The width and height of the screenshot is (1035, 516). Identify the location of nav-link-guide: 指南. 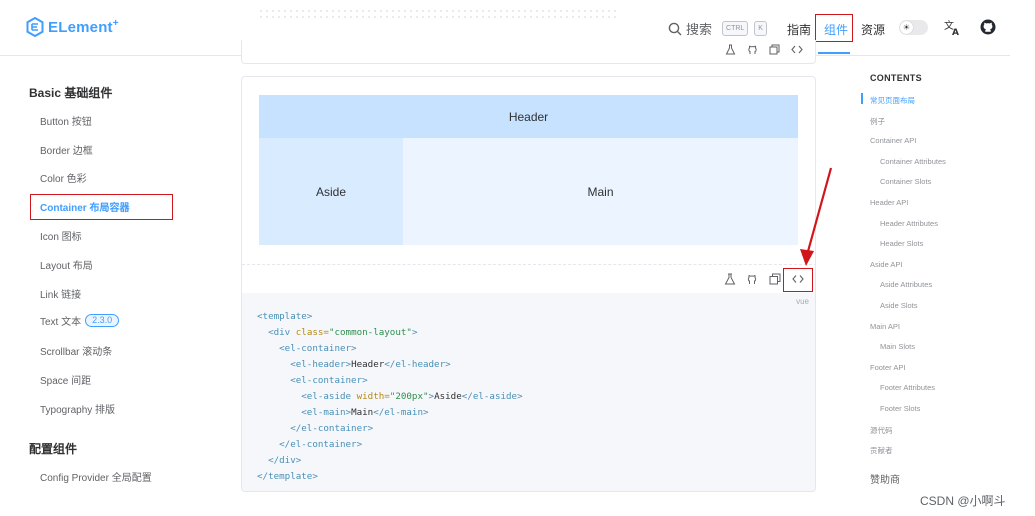
(799, 29).